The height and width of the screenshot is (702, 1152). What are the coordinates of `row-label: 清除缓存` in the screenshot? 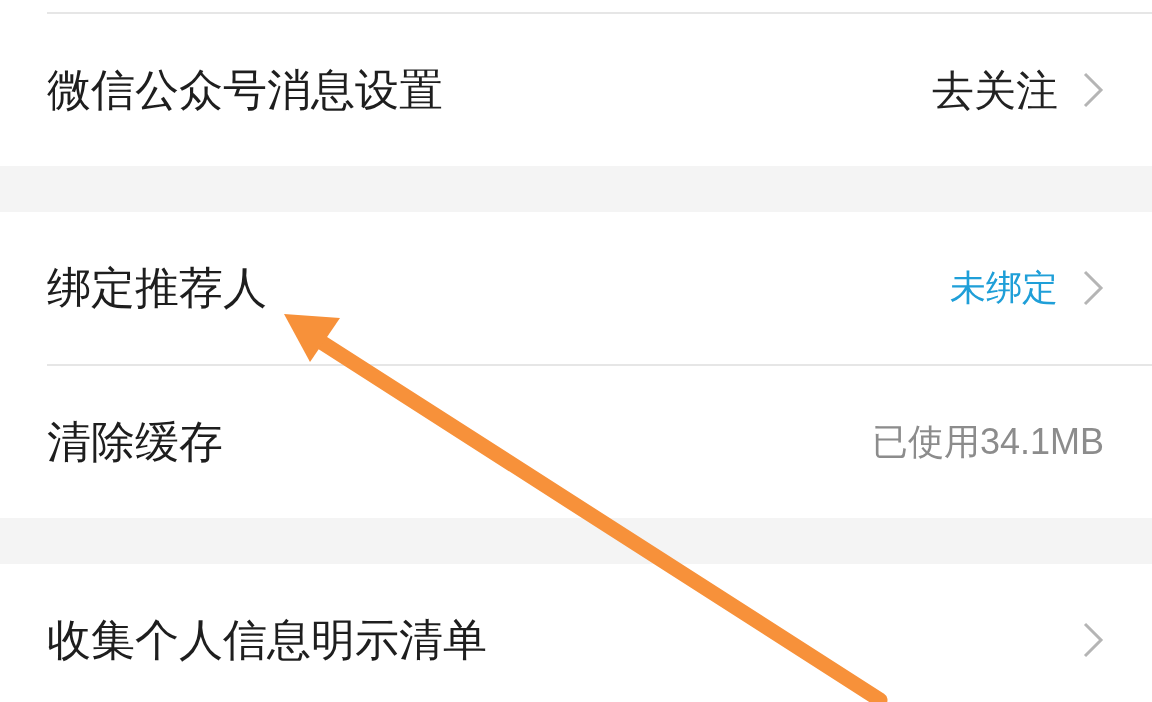 It's located at (135, 442).